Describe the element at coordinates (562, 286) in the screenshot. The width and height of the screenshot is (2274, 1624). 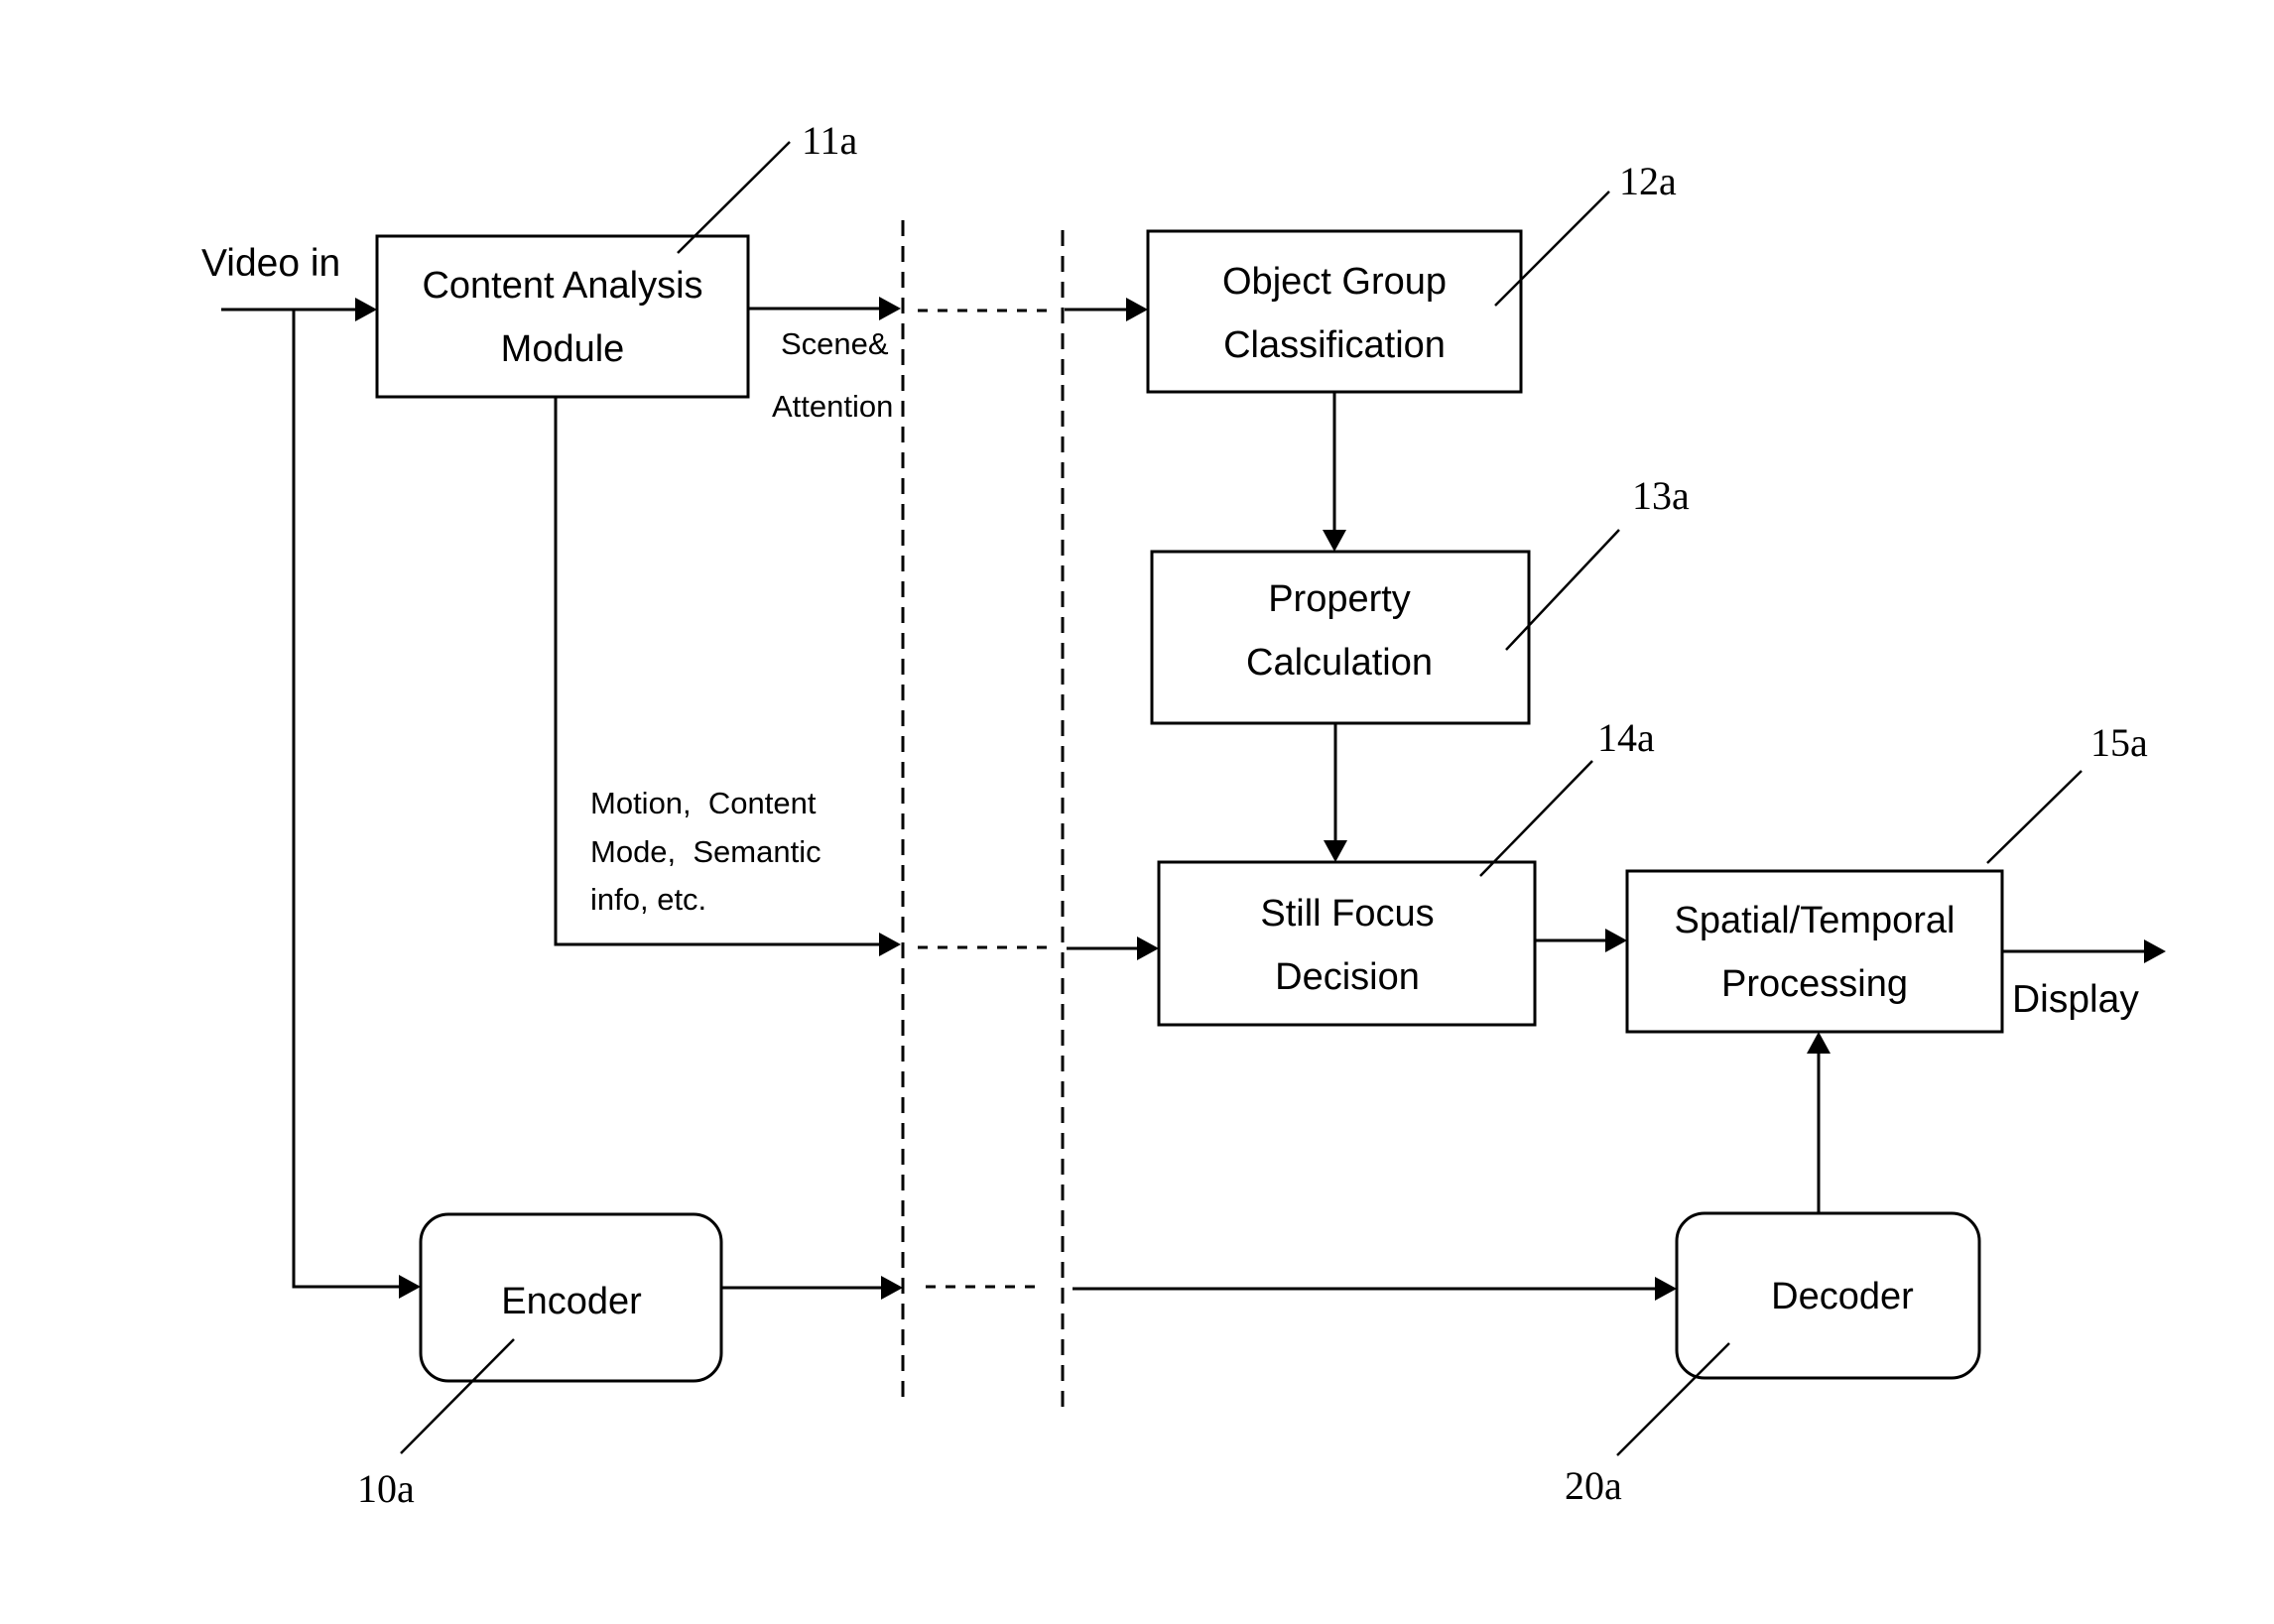
I see `block-content-analysis-line1: Content Analysis` at that location.